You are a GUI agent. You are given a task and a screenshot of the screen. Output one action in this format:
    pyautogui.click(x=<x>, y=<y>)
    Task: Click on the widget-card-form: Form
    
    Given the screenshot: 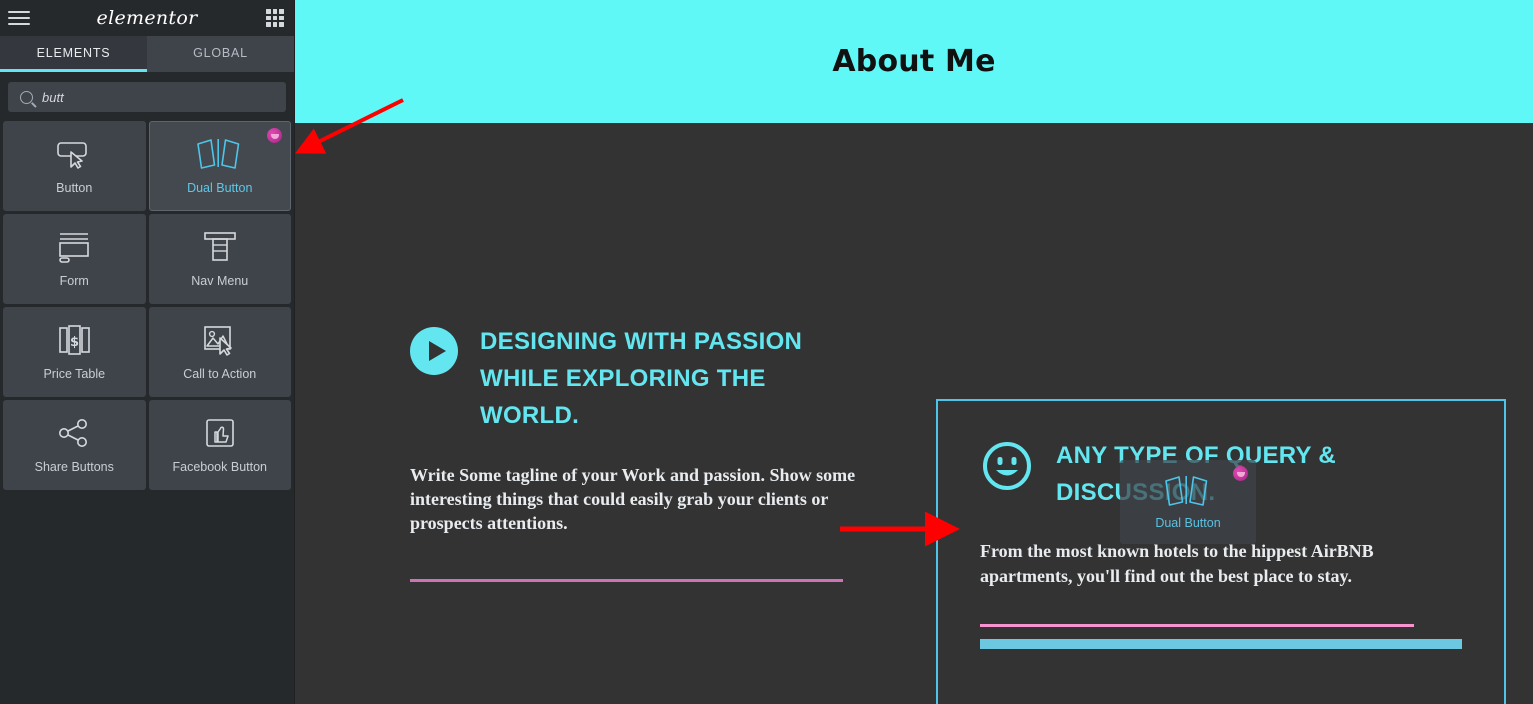 What is the action you would take?
    pyautogui.click(x=74, y=259)
    